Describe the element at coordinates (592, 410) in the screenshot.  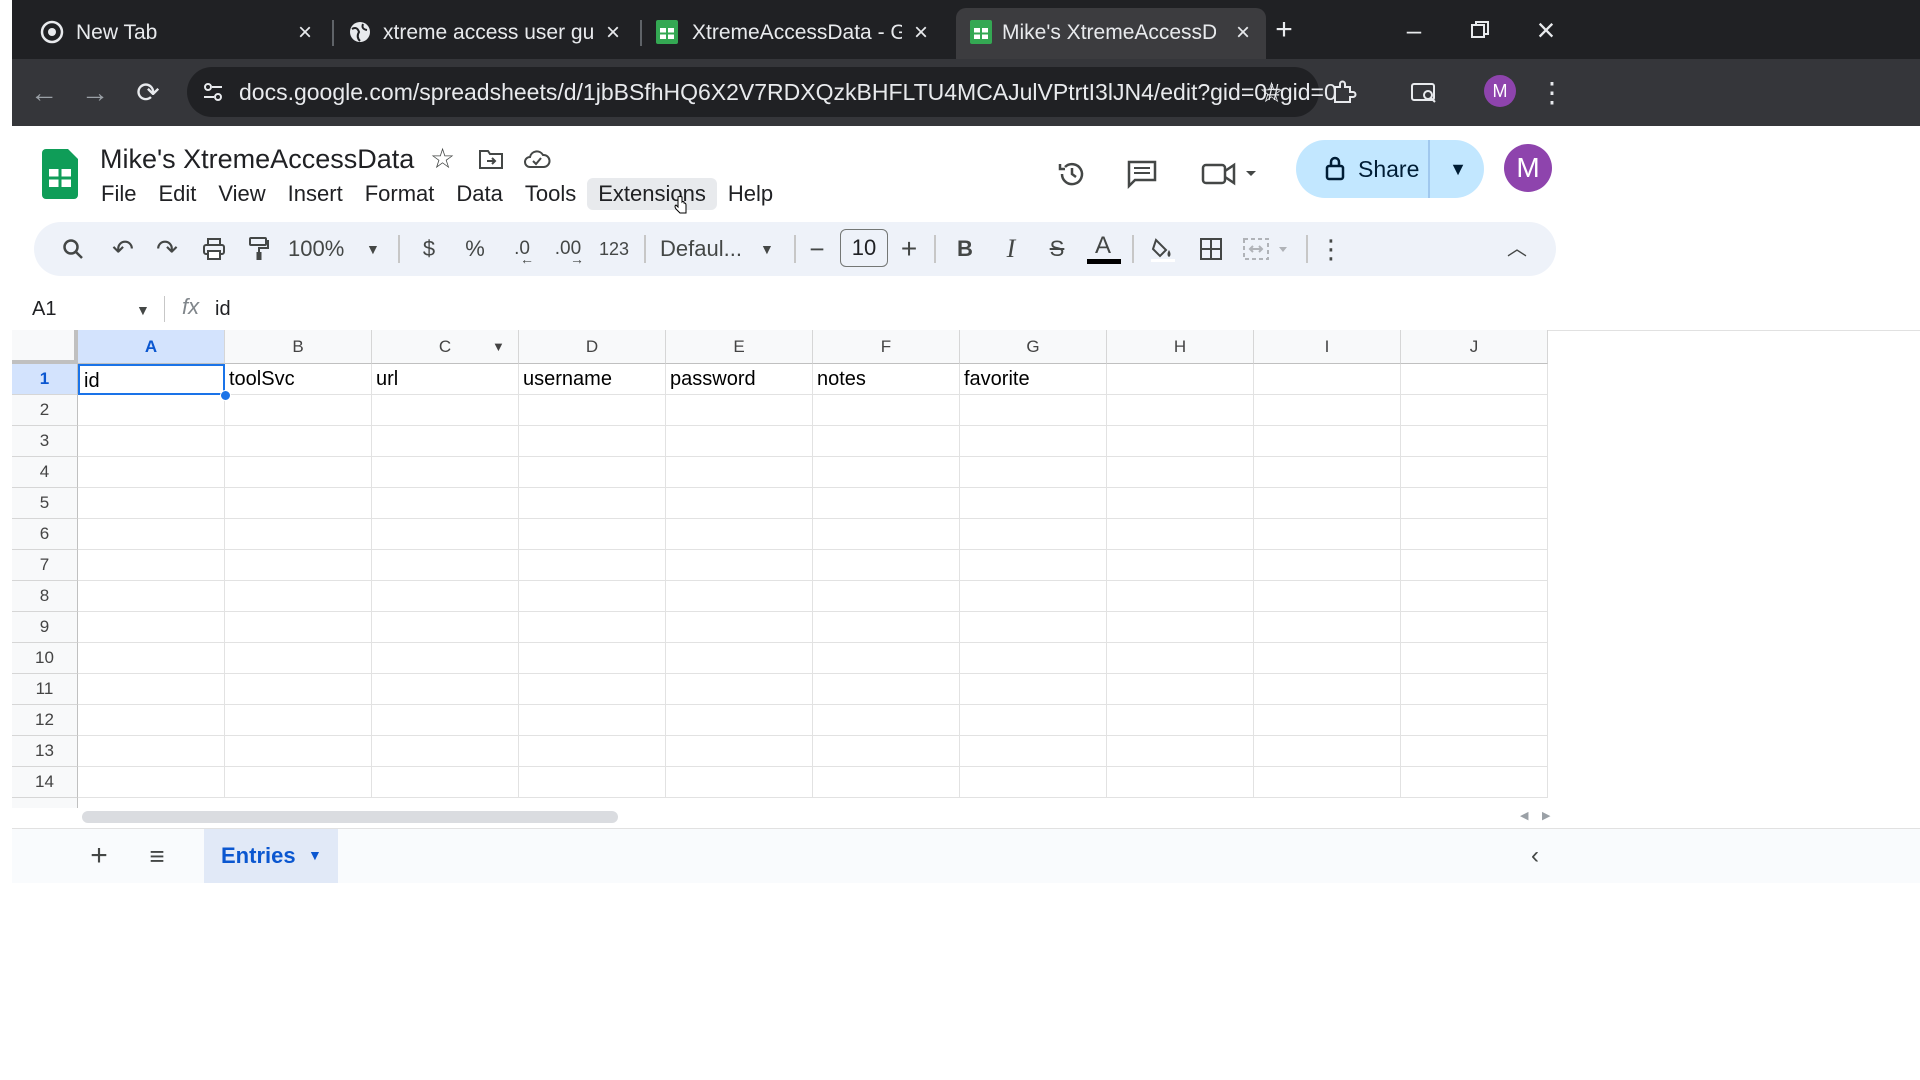
I see `cell-d2` at that location.